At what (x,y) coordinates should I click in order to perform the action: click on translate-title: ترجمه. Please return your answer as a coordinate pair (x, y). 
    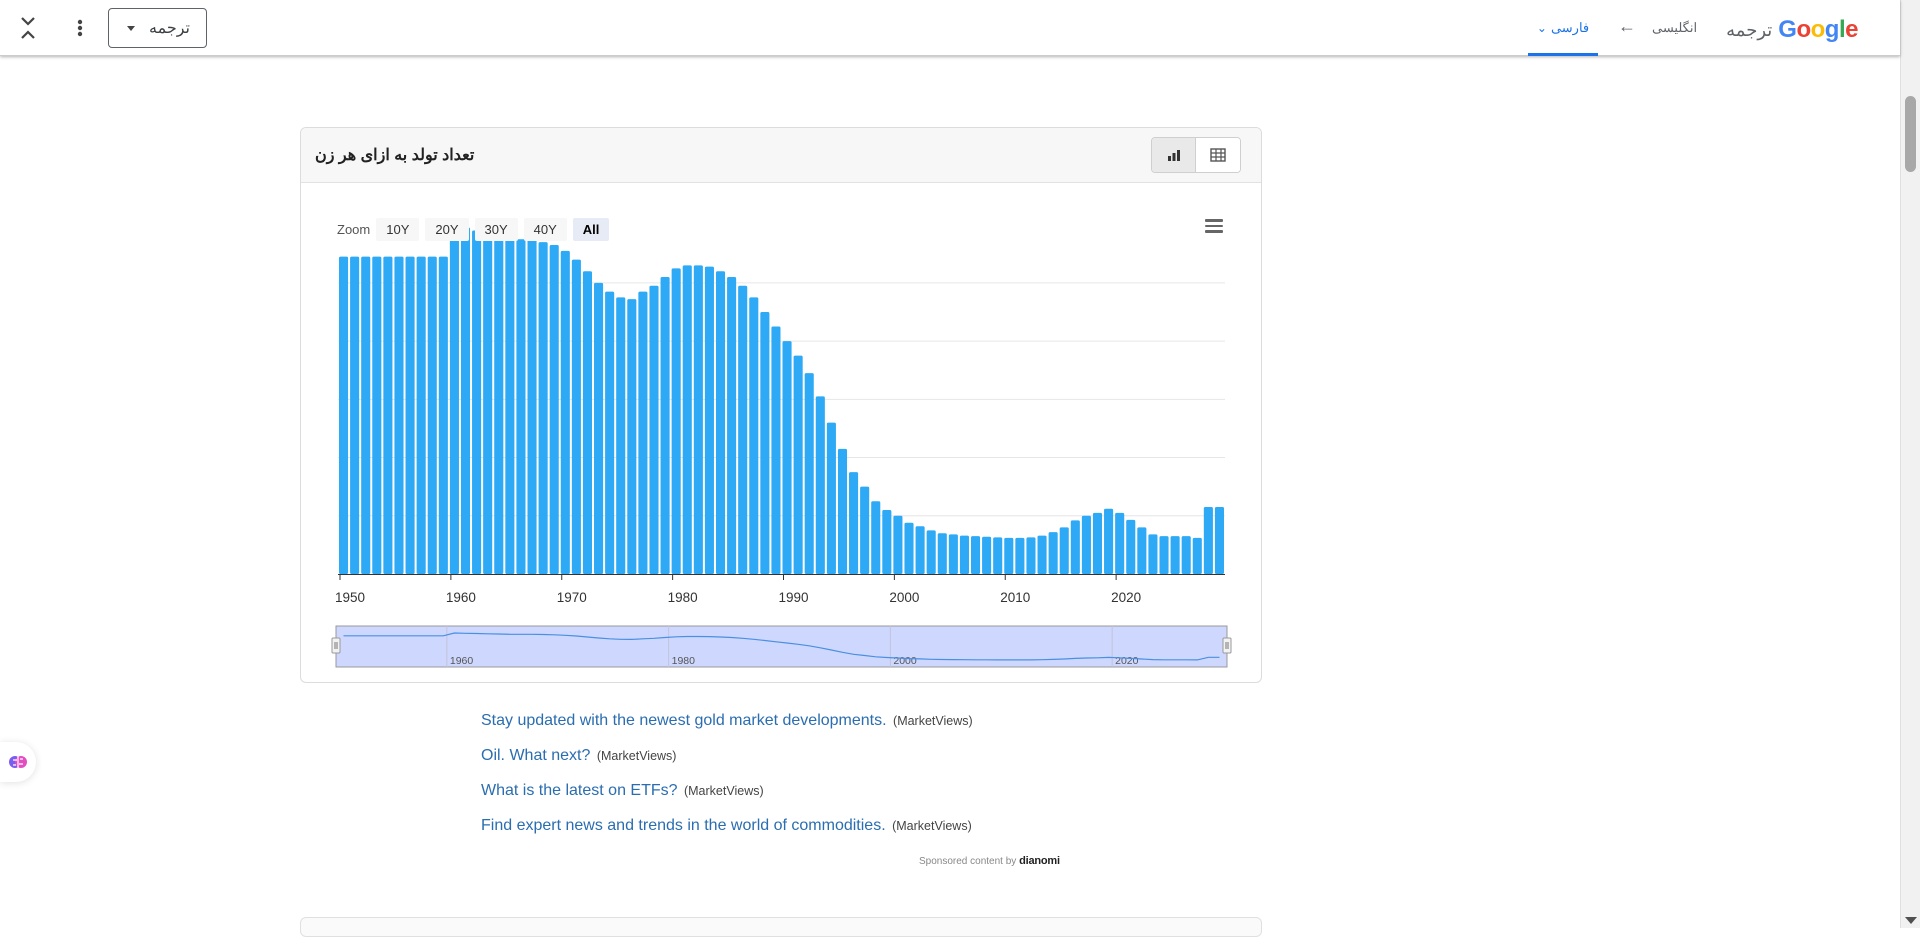
    Looking at the image, I should click on (1749, 29).